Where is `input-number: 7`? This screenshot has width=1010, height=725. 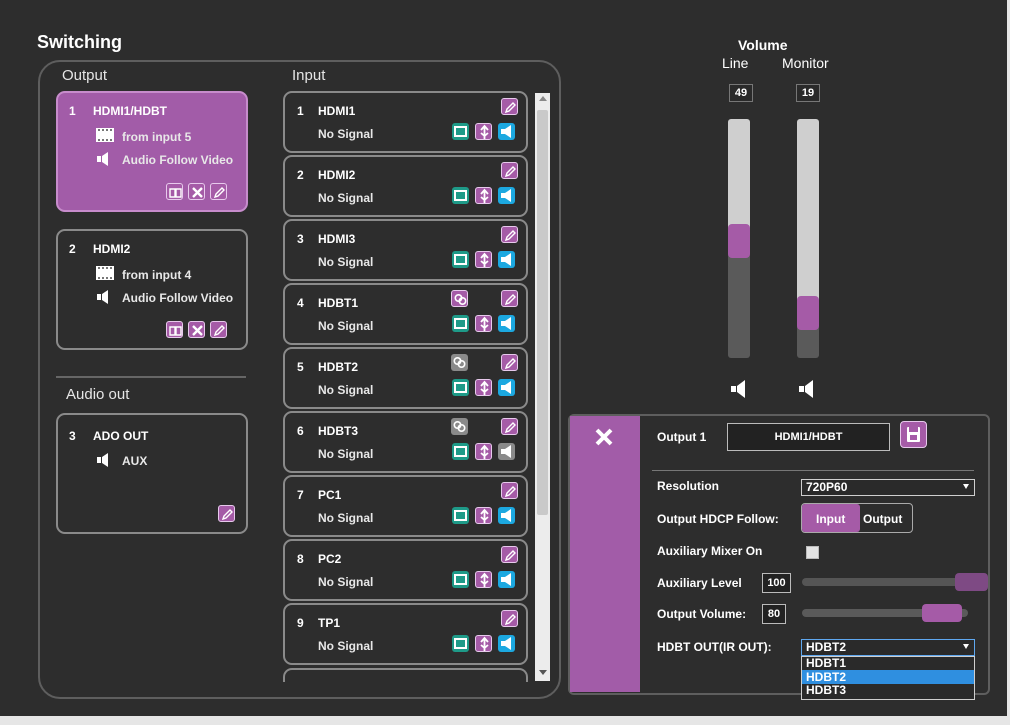 input-number: 7 is located at coordinates (300, 495).